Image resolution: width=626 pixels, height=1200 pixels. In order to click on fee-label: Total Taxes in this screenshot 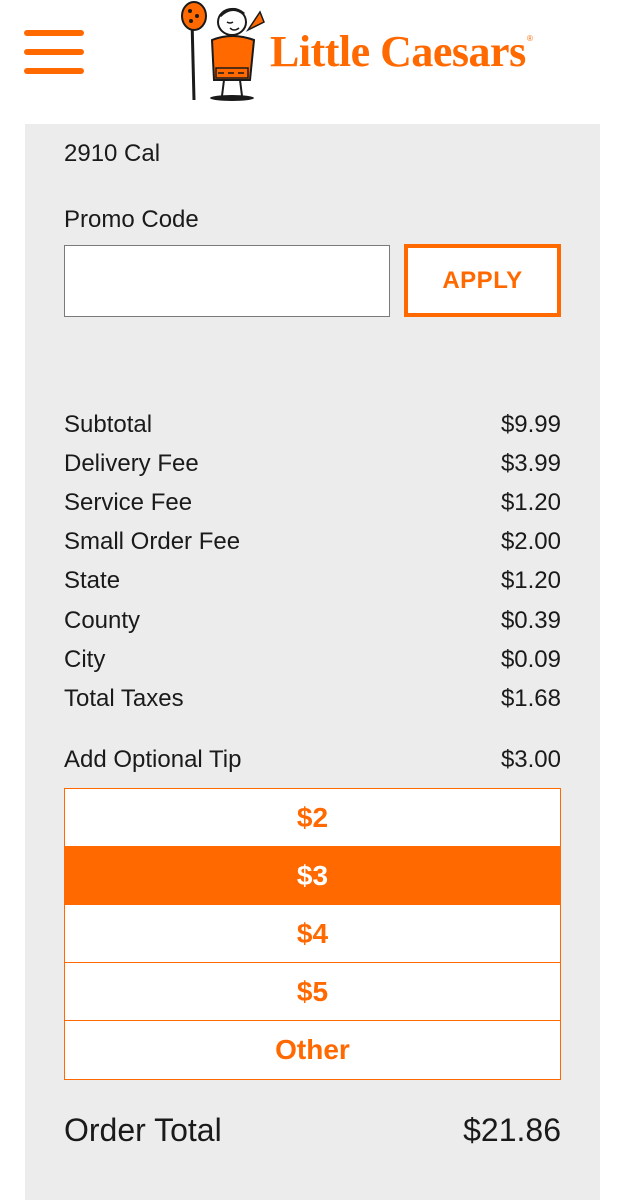, I will do `click(124, 698)`.